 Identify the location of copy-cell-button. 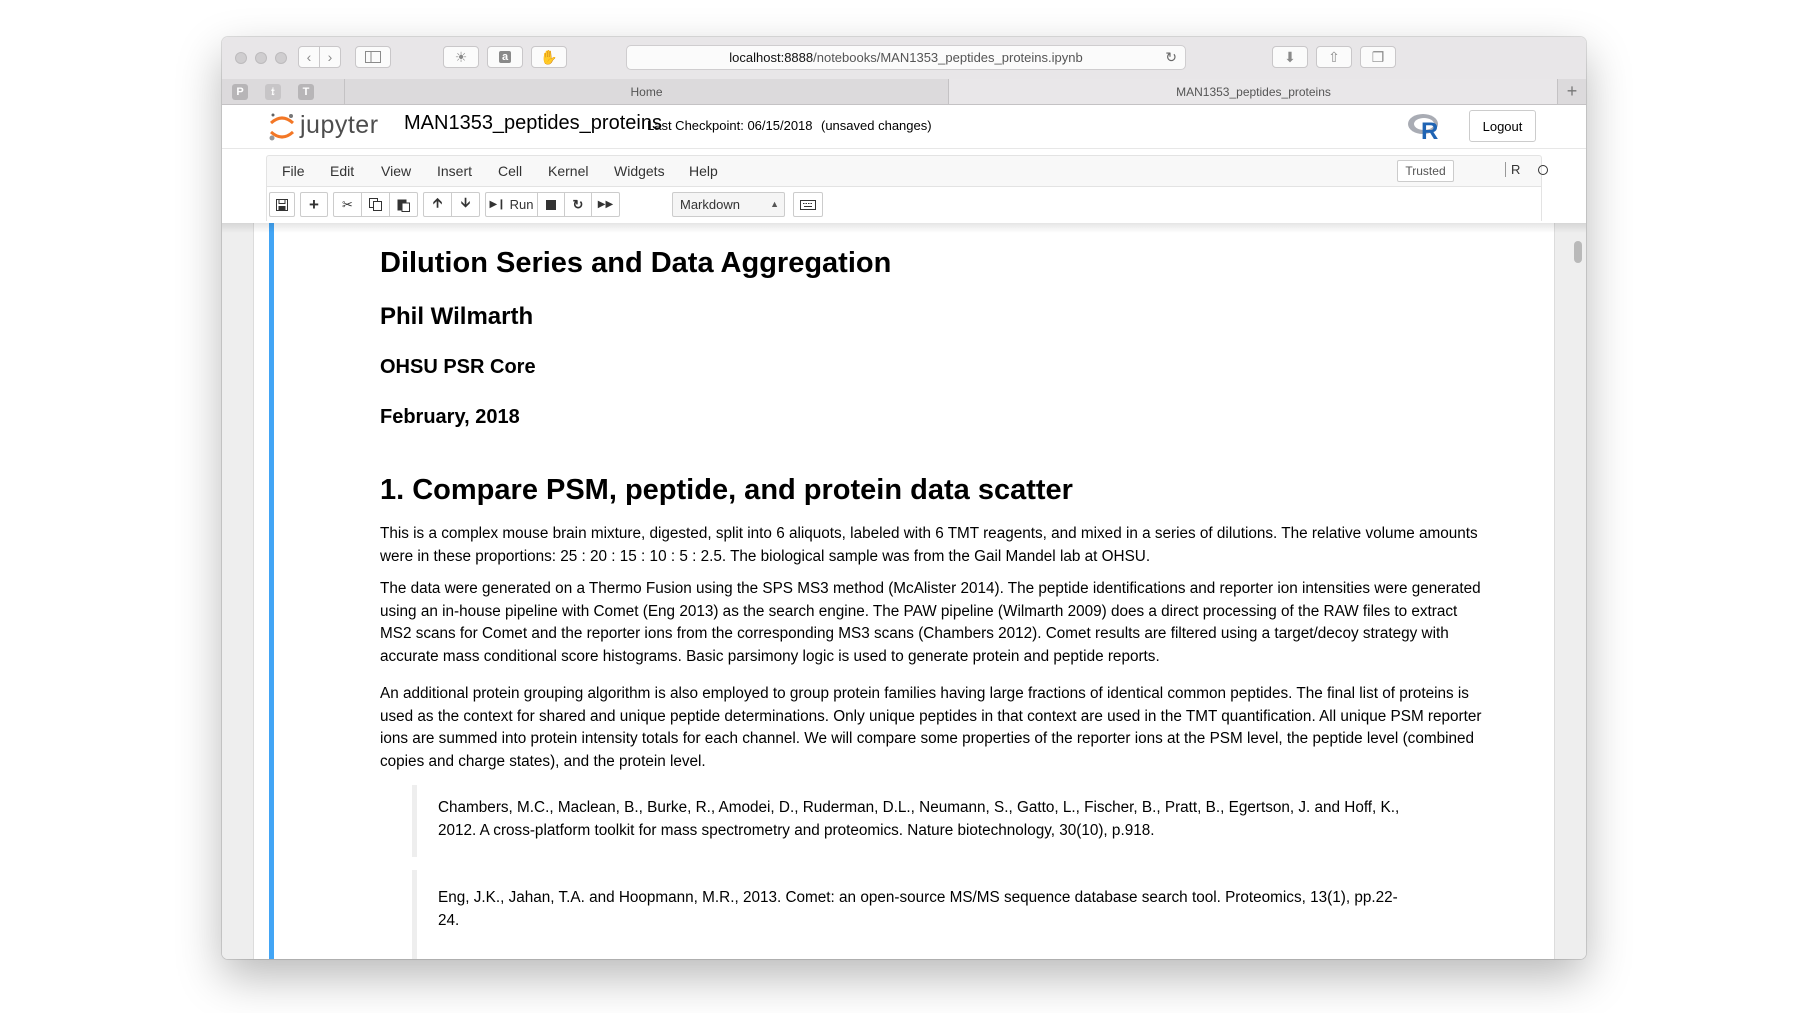
(375, 204).